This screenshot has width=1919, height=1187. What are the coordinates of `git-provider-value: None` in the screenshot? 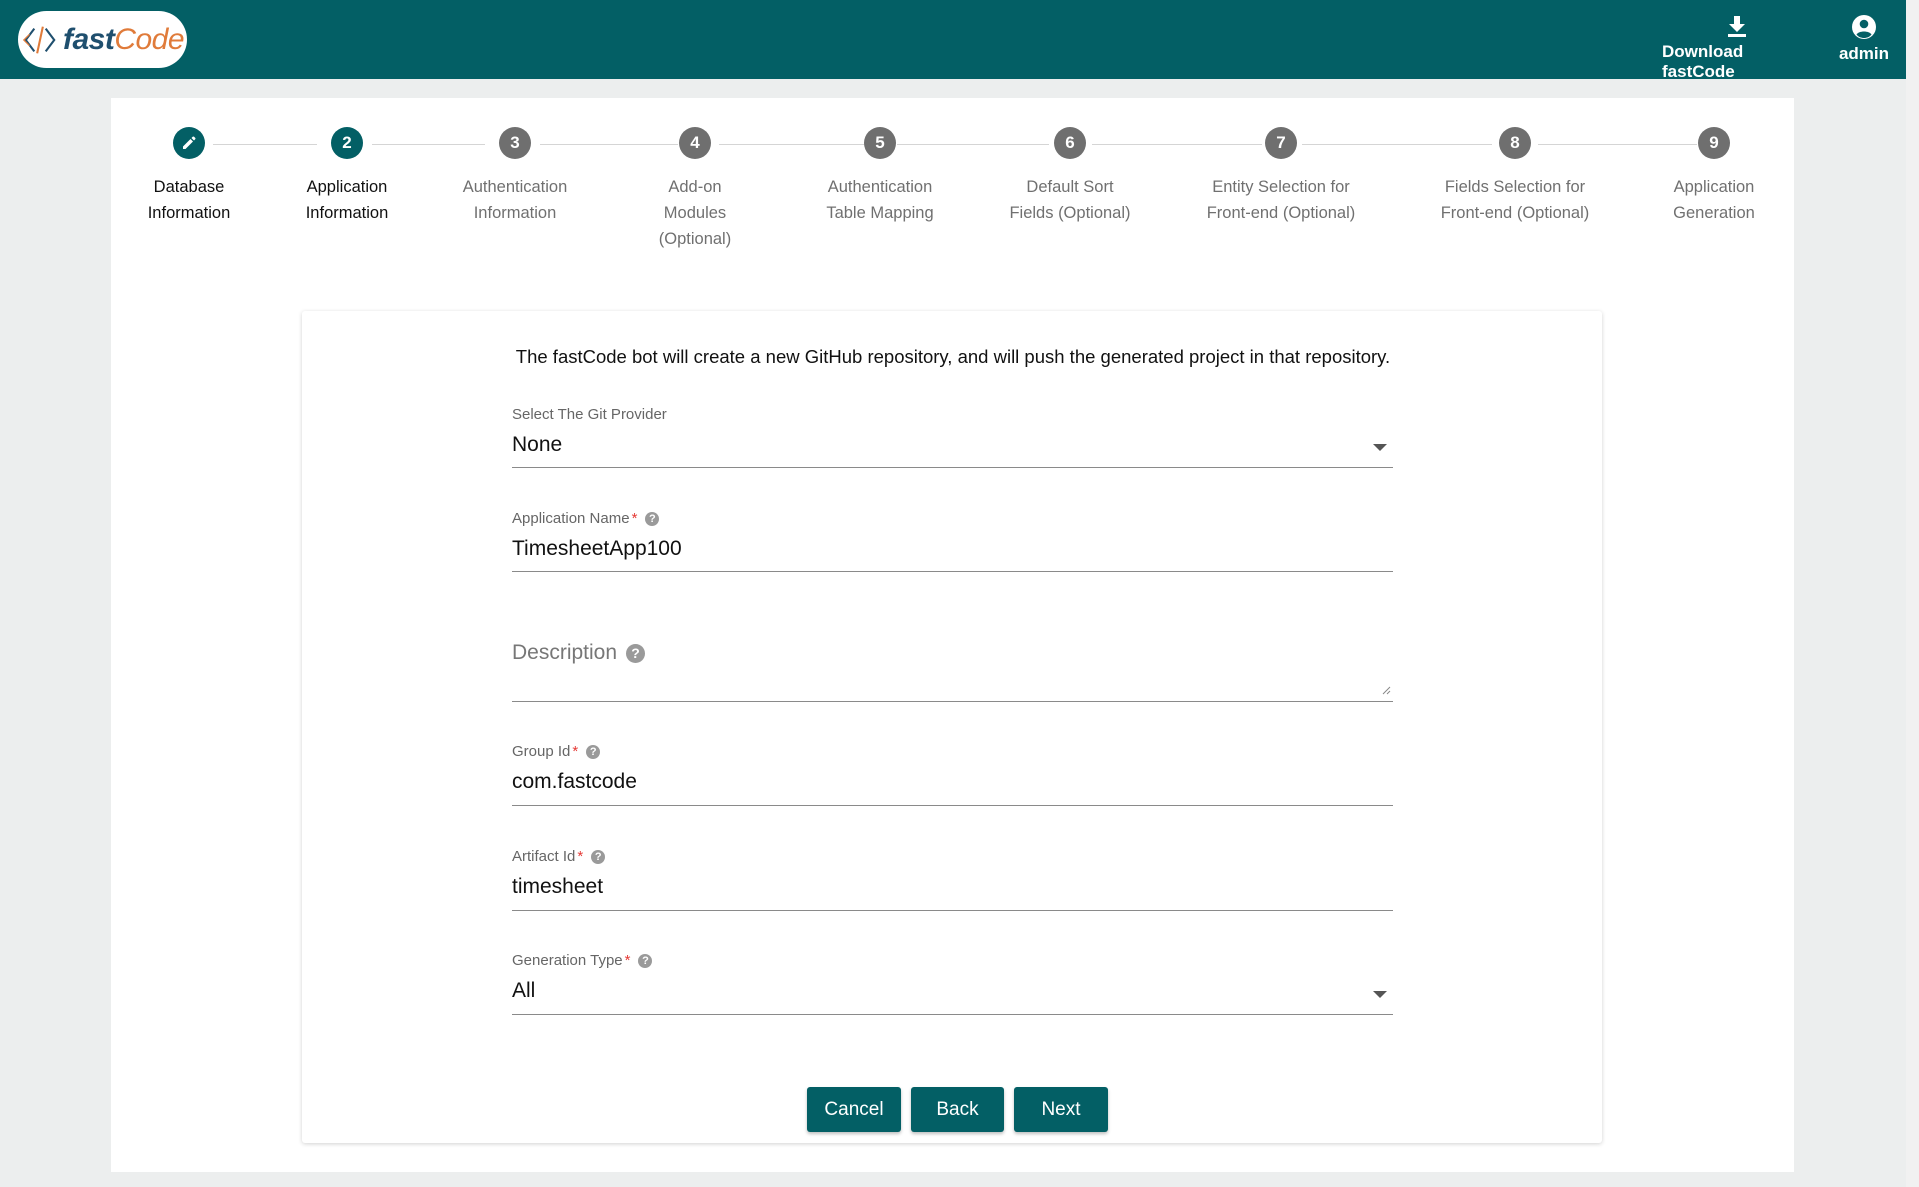 It's located at (537, 444).